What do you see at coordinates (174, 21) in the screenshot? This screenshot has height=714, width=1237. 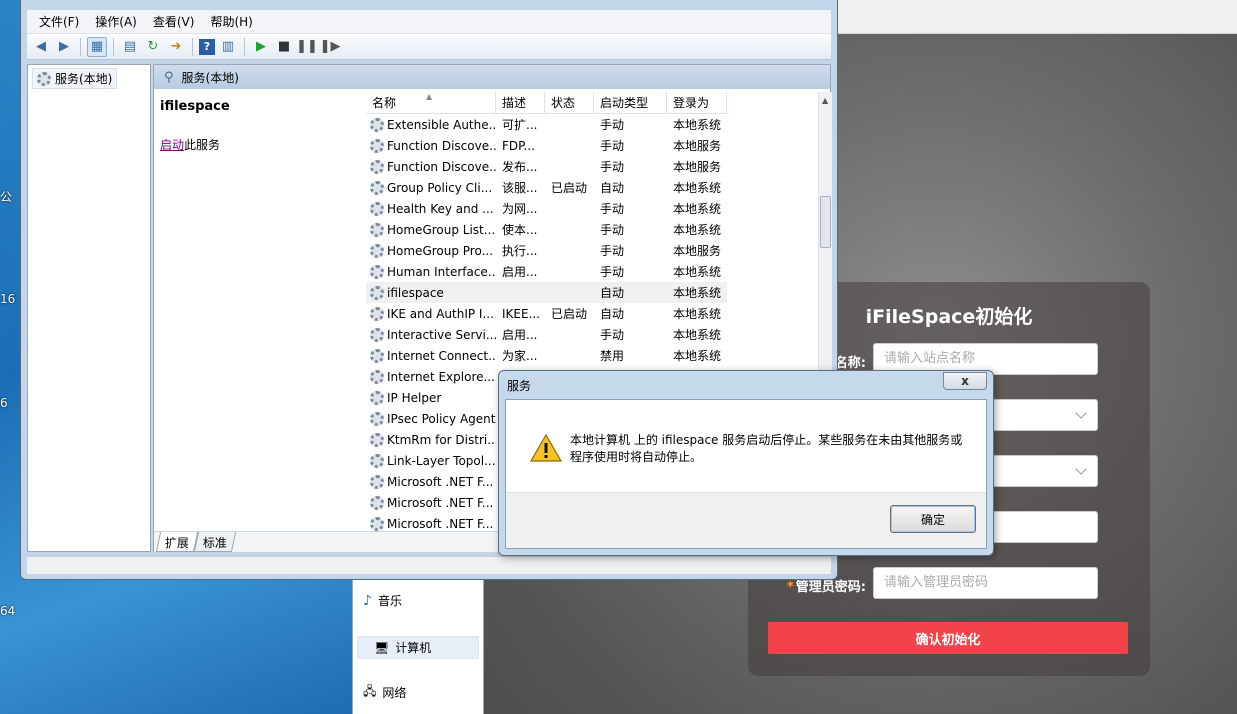 I see `menu-view: 查看(V)` at bounding box center [174, 21].